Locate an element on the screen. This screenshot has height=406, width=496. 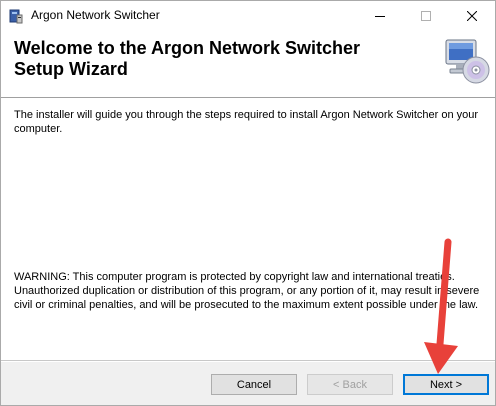
maximize-icon is located at coordinates (426, 16).